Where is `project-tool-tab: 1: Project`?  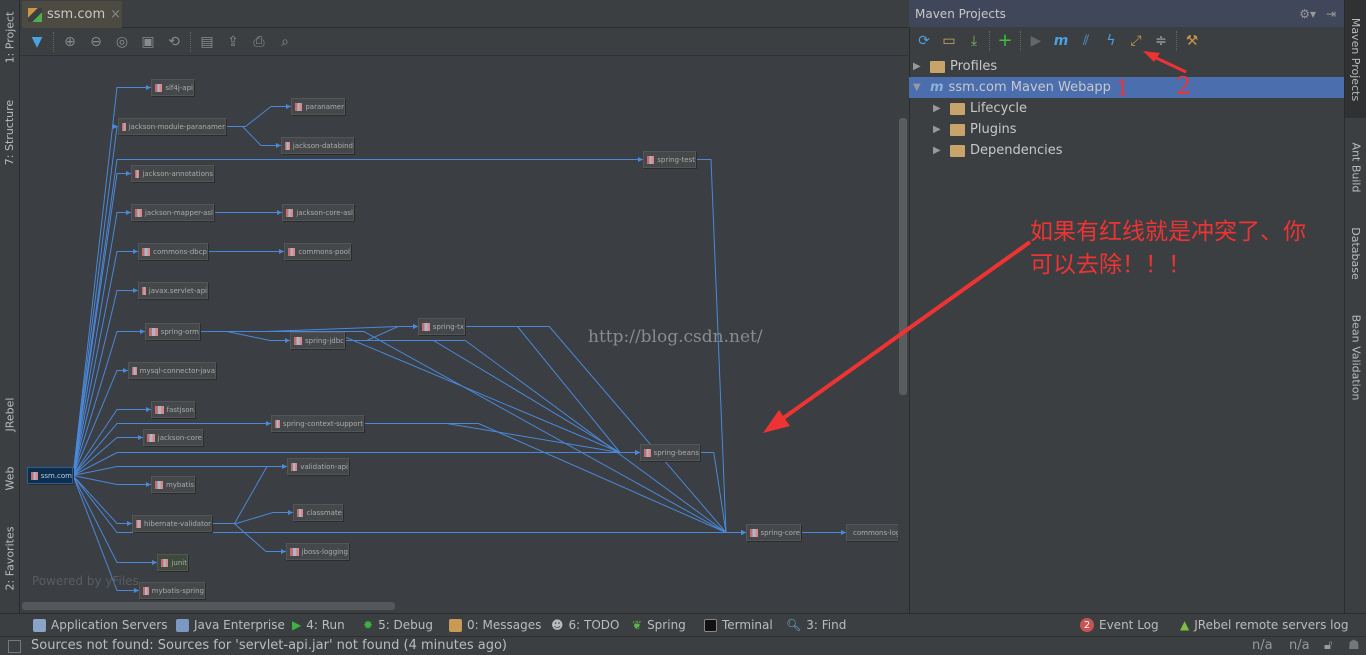 project-tool-tab: 1: Project is located at coordinates (10, 37).